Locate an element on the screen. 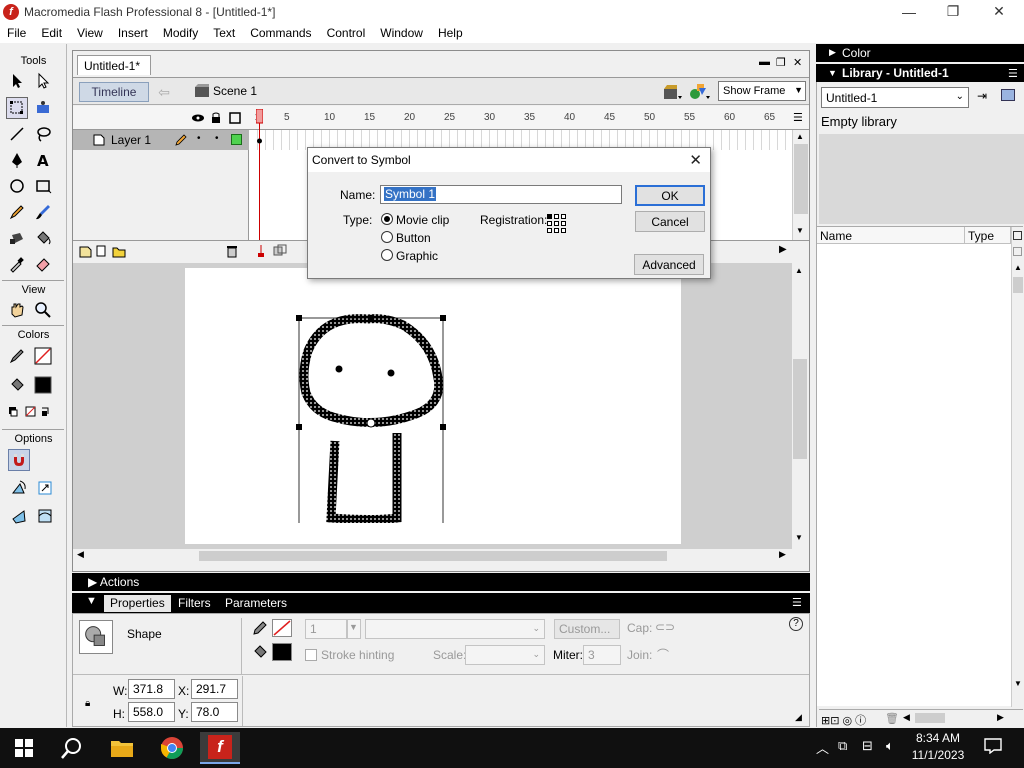 This screenshot has width=1024, height=768. doc-restore-icon: ❐ is located at coordinates (781, 62).